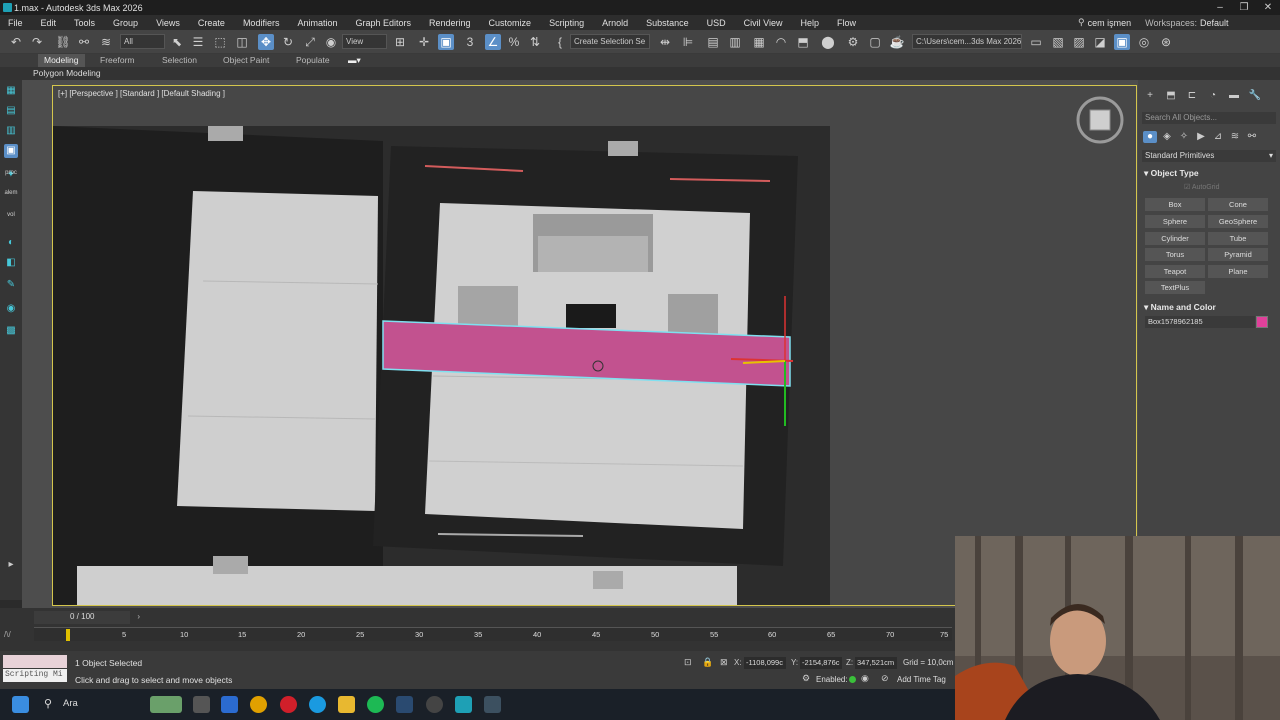 Image resolution: width=1280 pixels, height=720 pixels. What do you see at coordinates (117, 60) in the screenshot?
I see `ribbon-tab-freeform: Freeform` at bounding box center [117, 60].